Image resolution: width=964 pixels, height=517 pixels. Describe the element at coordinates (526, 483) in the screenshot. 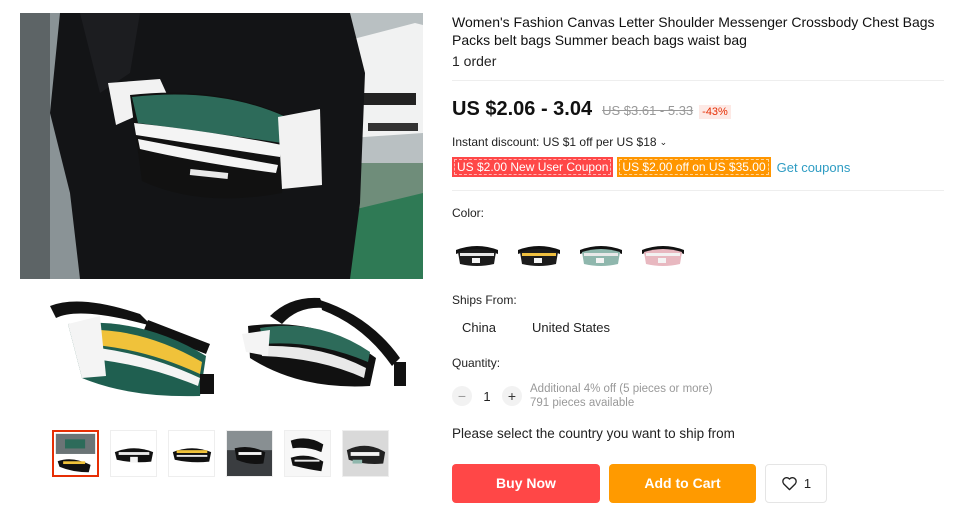

I see `buy-now-button: Buy Now` at that location.